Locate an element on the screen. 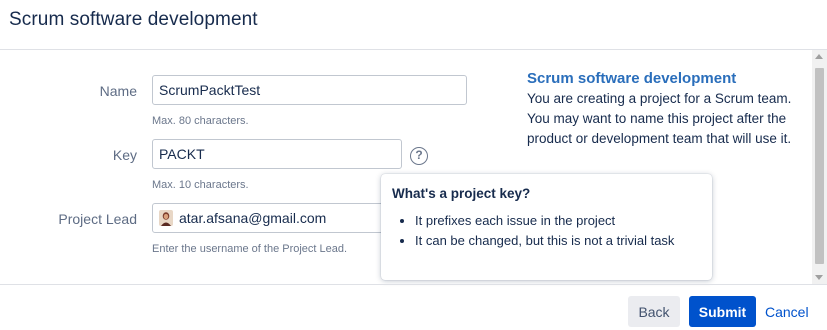 The height and width of the screenshot is (330, 827). tooltip-item: It prefixes each issue in the project is located at coordinates (555, 221).